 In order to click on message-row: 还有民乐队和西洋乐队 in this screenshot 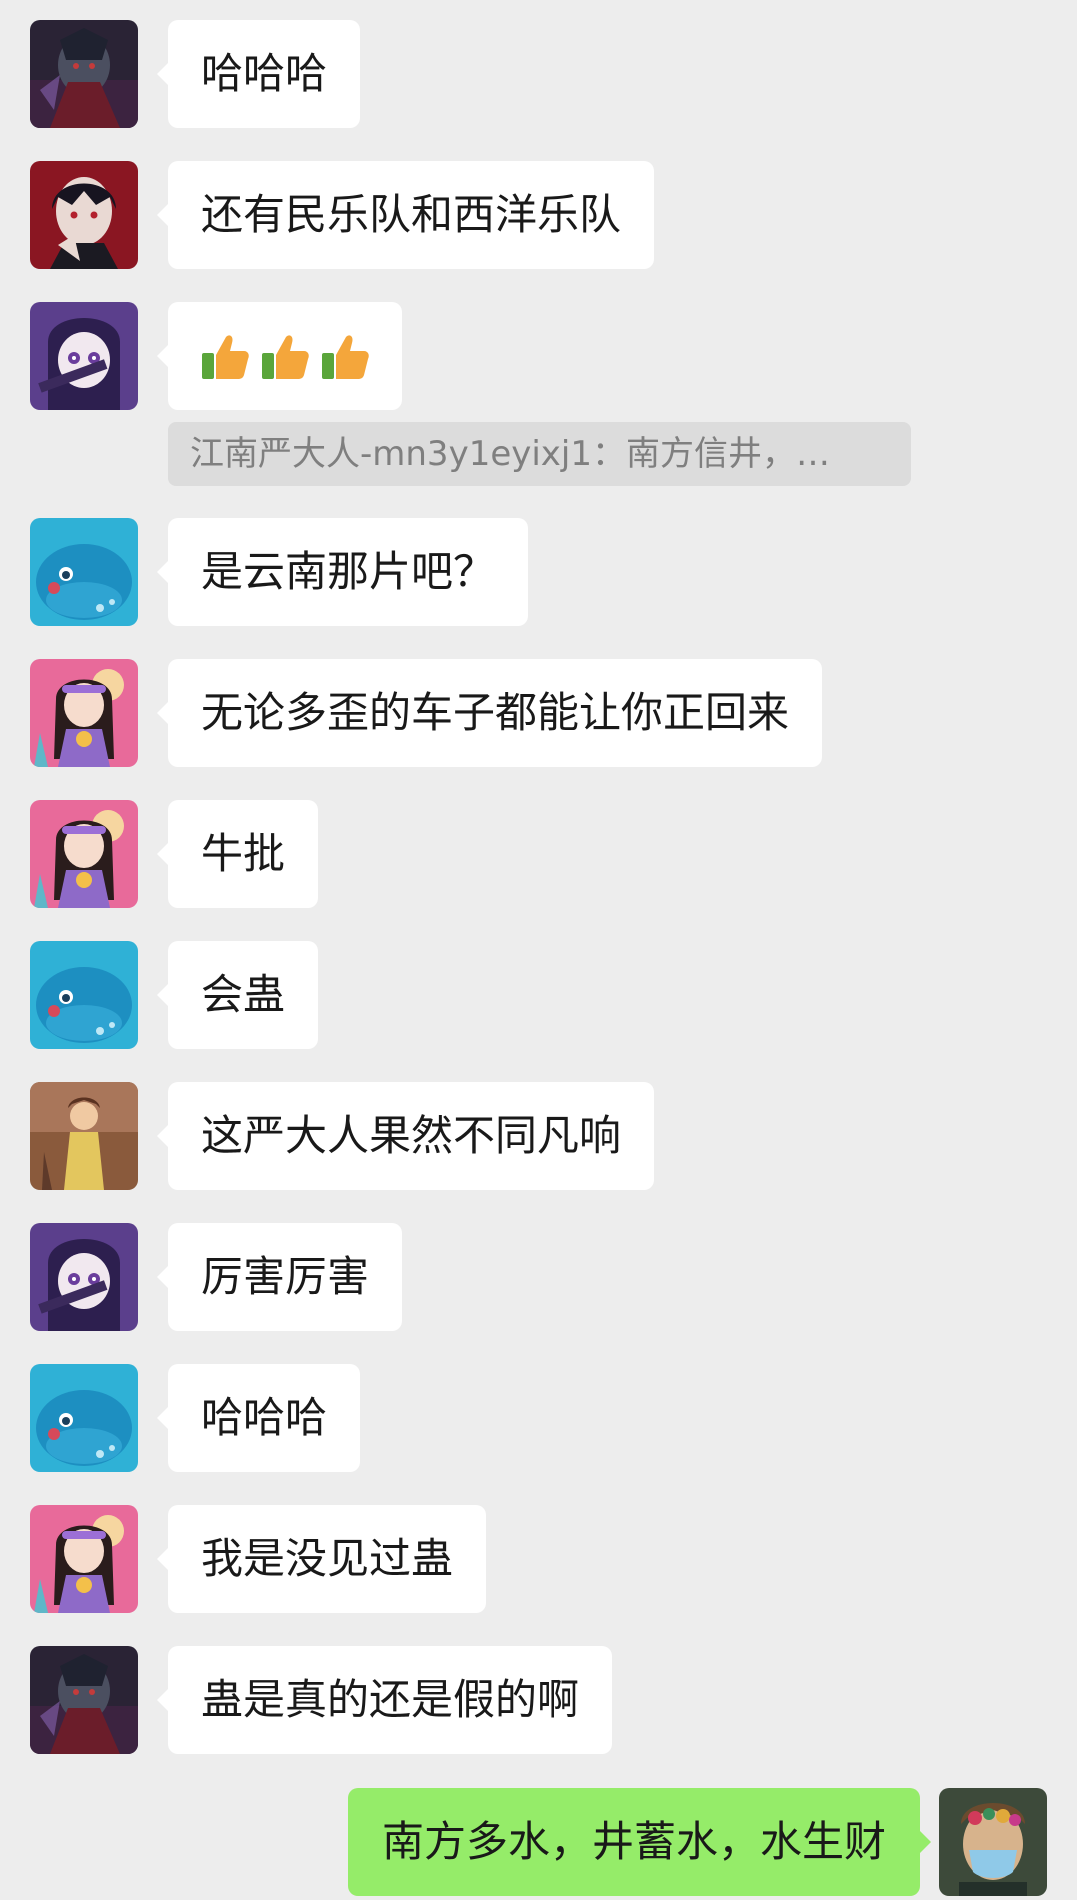, I will do `click(538, 216)`.